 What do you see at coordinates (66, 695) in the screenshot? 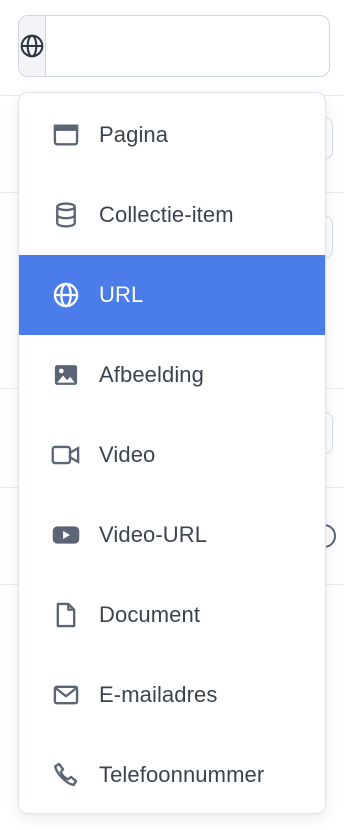
I see `envelope-icon` at bounding box center [66, 695].